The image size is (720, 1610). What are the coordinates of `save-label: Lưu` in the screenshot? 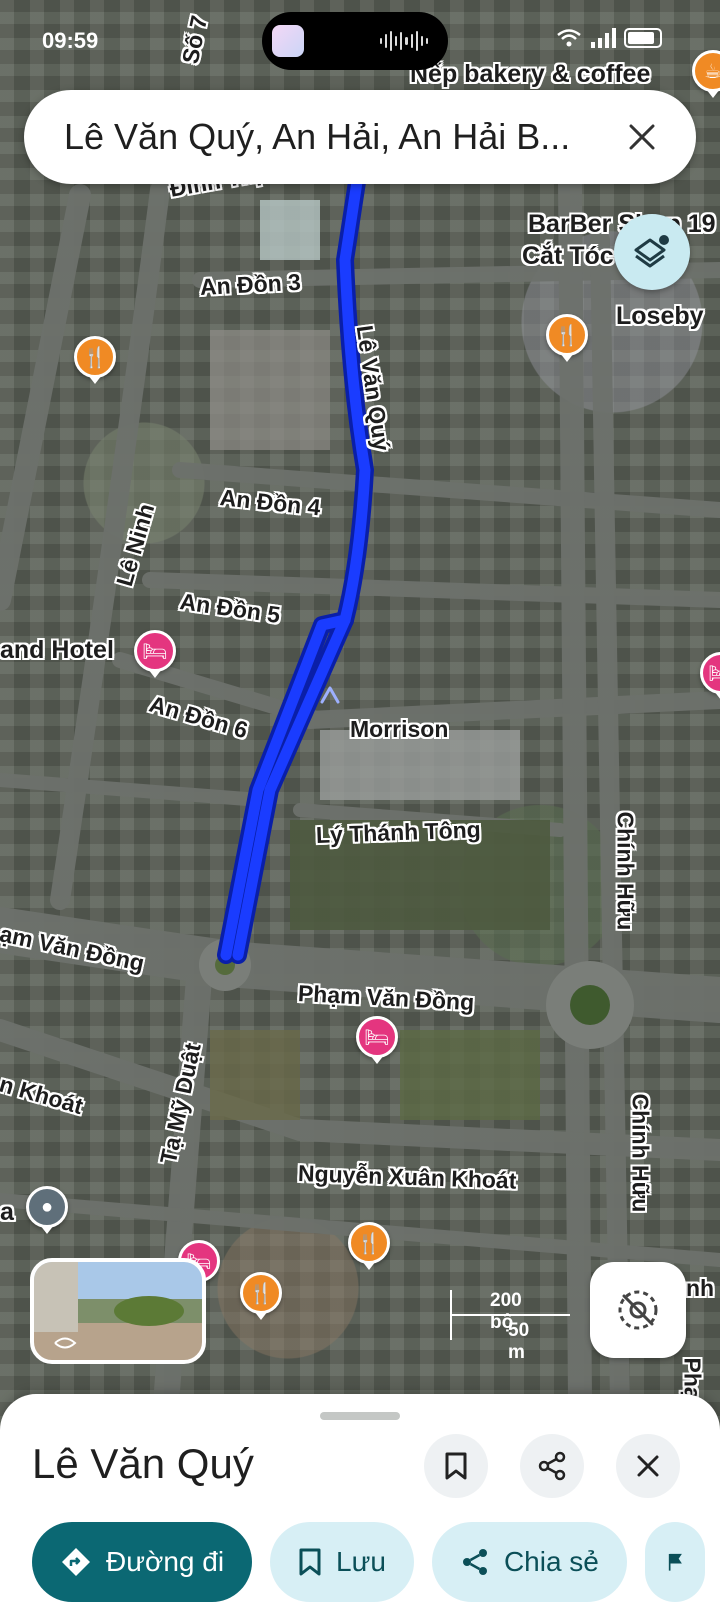 It's located at (361, 1561).